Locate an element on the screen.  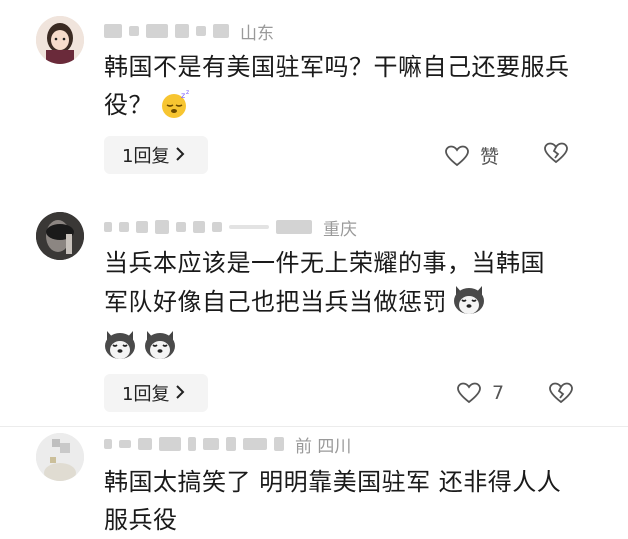
comment-meta: 重庆 is located at coordinates (230, 228).